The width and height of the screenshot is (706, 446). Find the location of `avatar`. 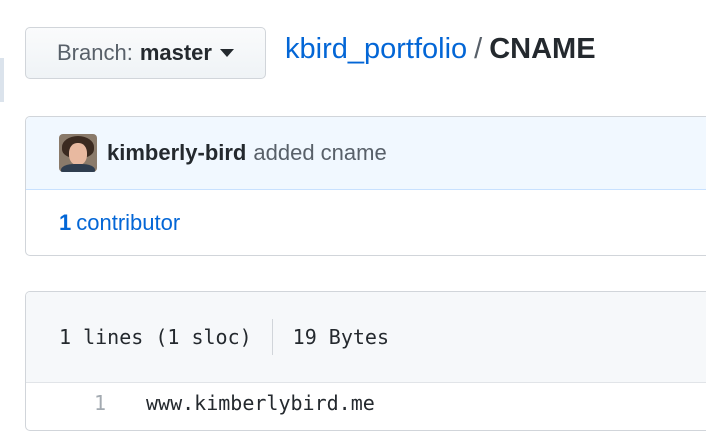

avatar is located at coordinates (78, 153).